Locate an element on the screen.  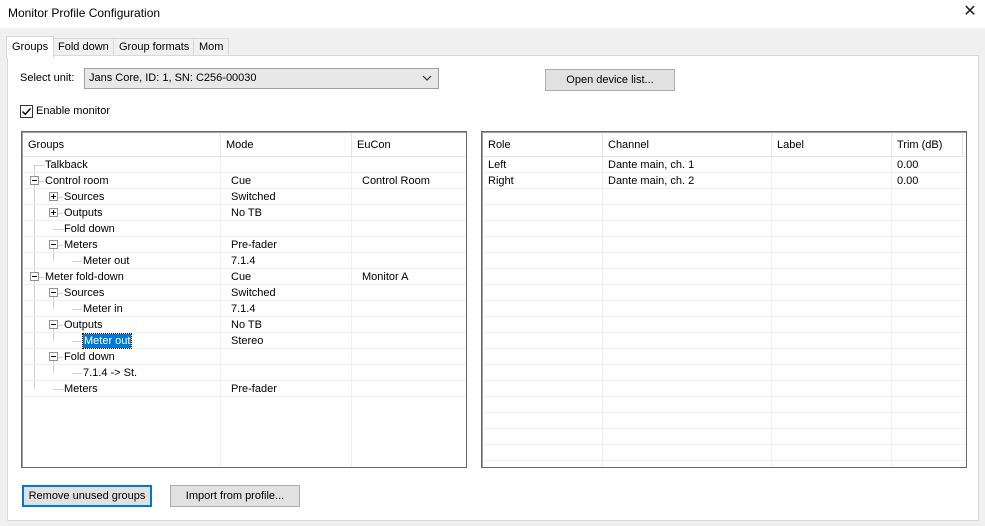
group-name: Meter fold-down is located at coordinates (84, 277).